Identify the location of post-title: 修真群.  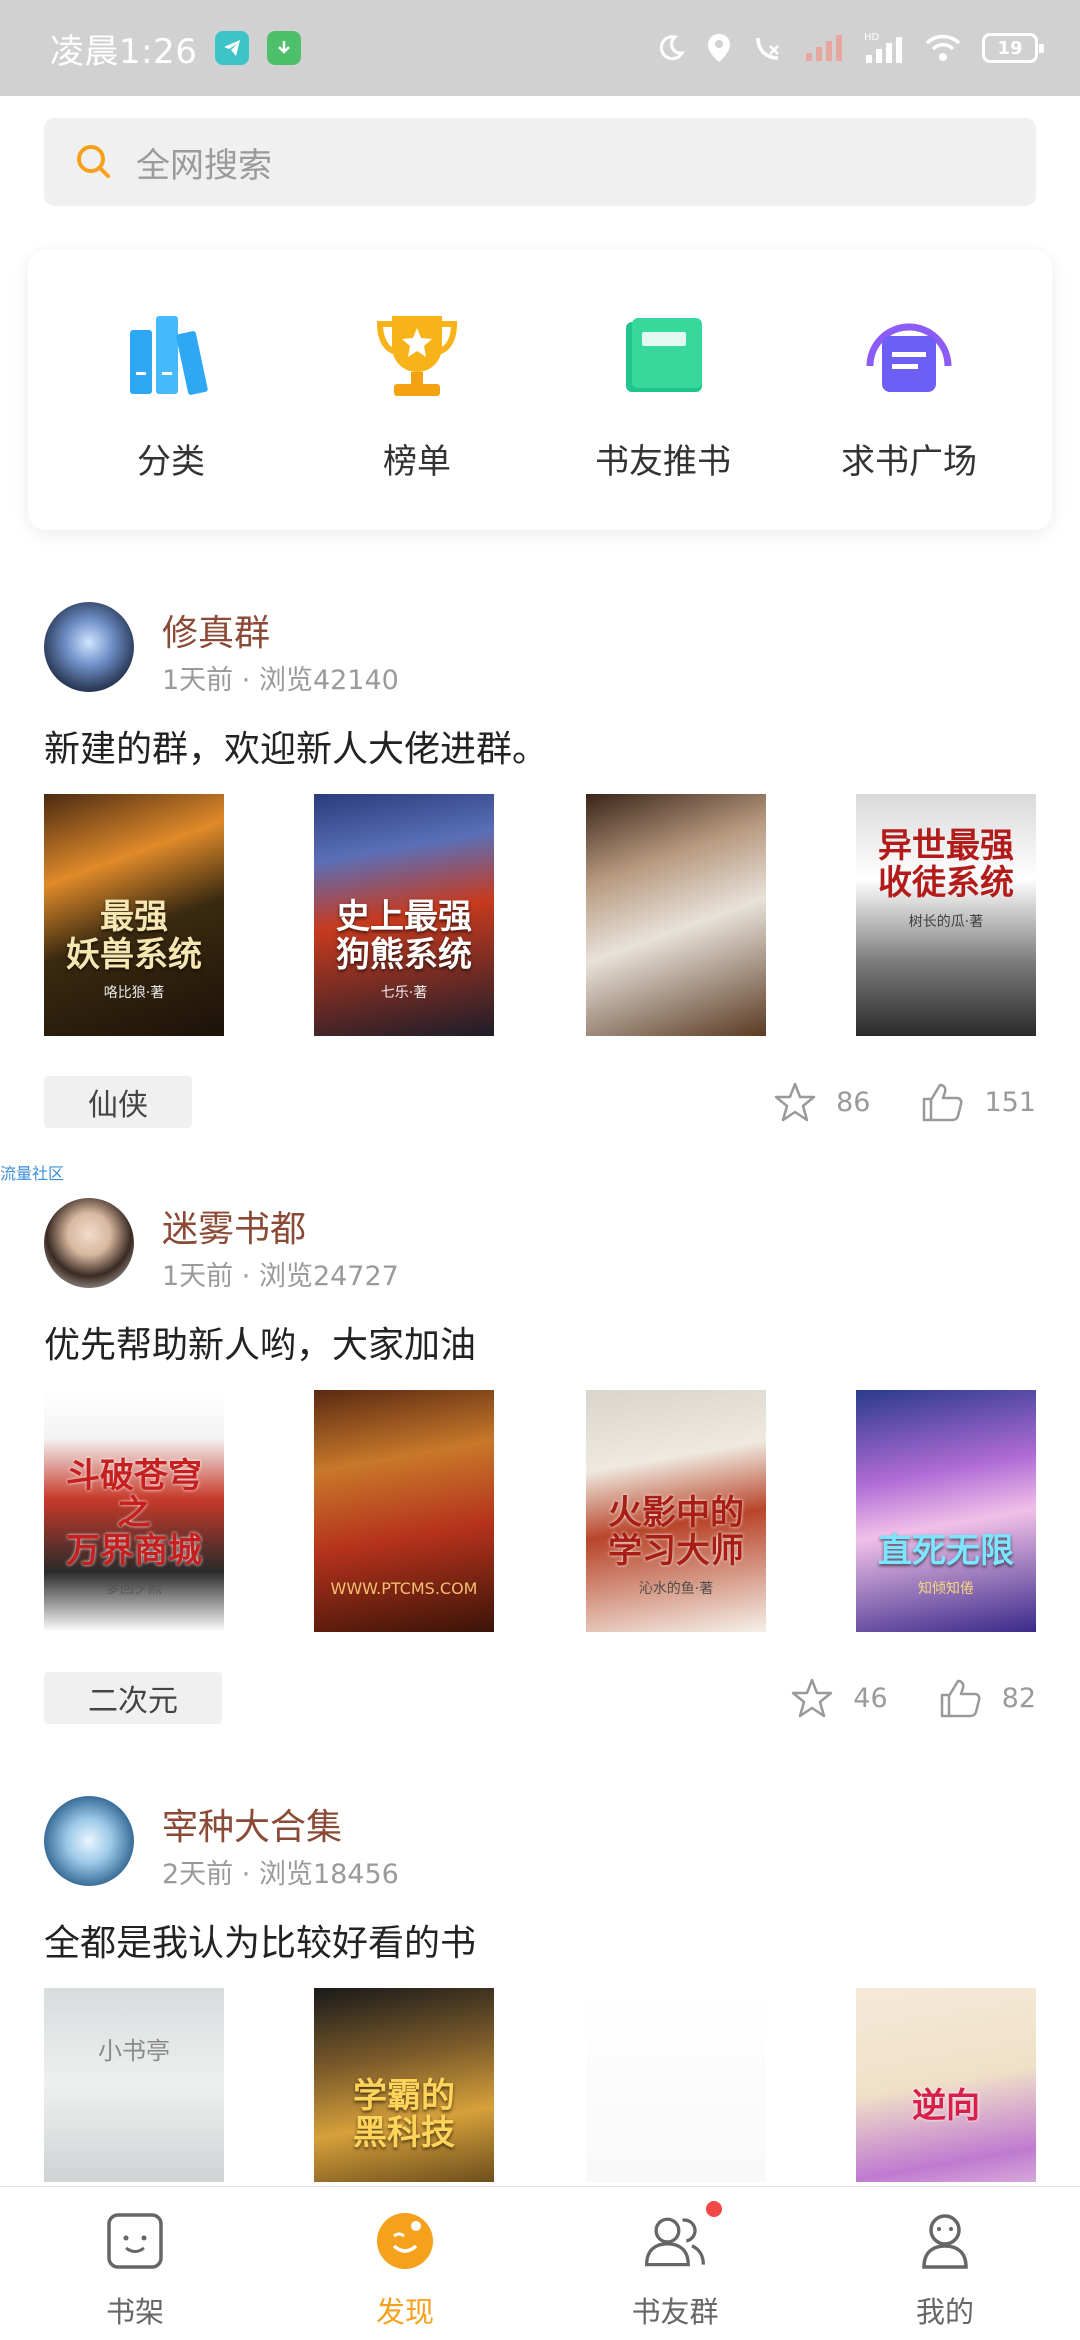
(216, 630).